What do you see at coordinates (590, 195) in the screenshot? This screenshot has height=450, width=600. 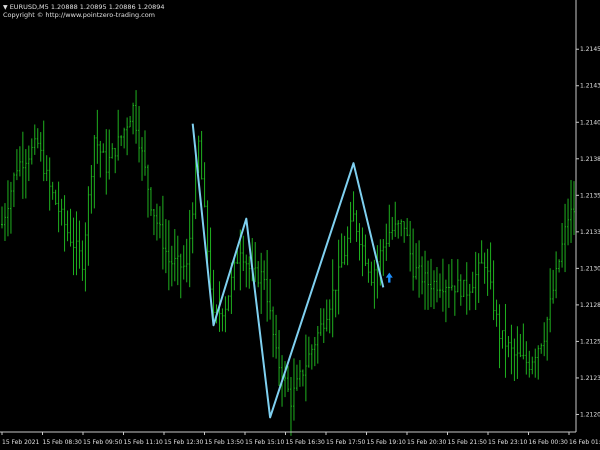 I see `price-tick-label: 1.21355` at bounding box center [590, 195].